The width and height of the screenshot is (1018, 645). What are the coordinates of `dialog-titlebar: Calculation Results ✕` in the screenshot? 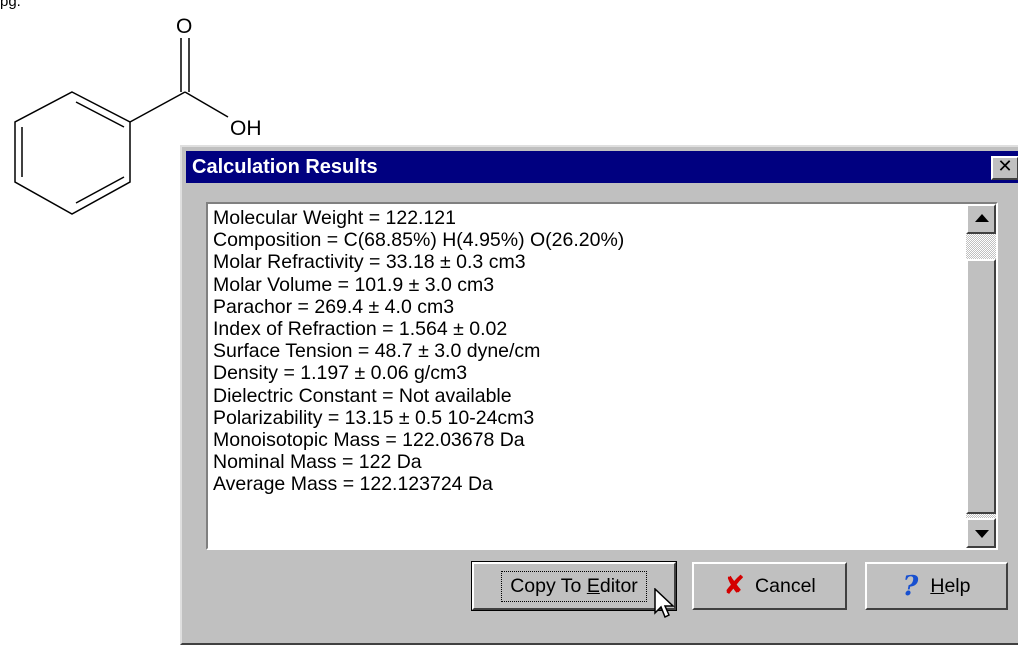 It's located at (602, 167).